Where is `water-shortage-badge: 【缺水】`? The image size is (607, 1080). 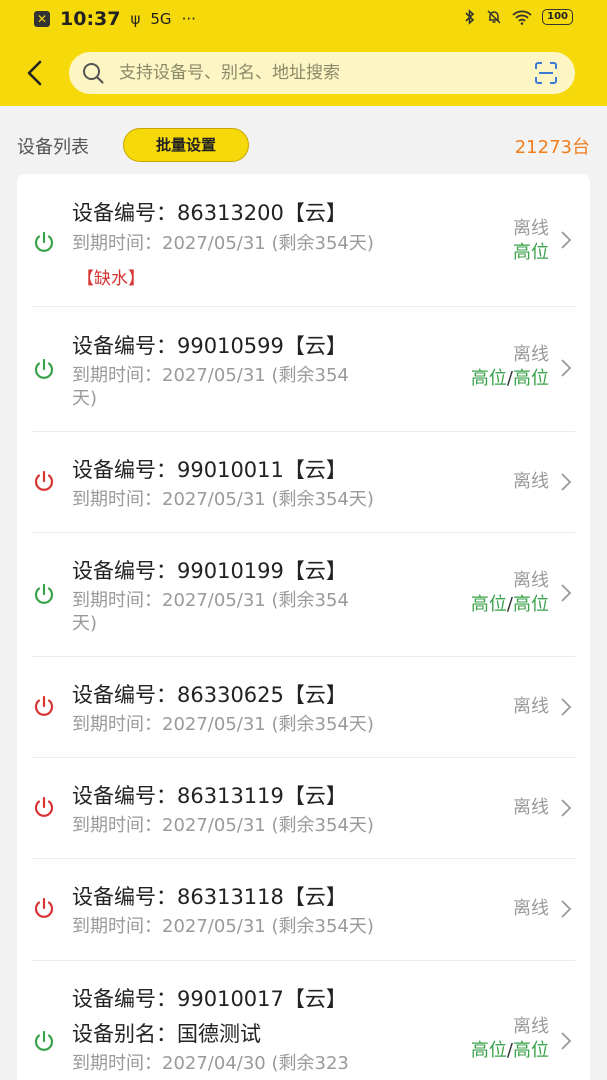 water-shortage-badge: 【缺水】 is located at coordinates (111, 279).